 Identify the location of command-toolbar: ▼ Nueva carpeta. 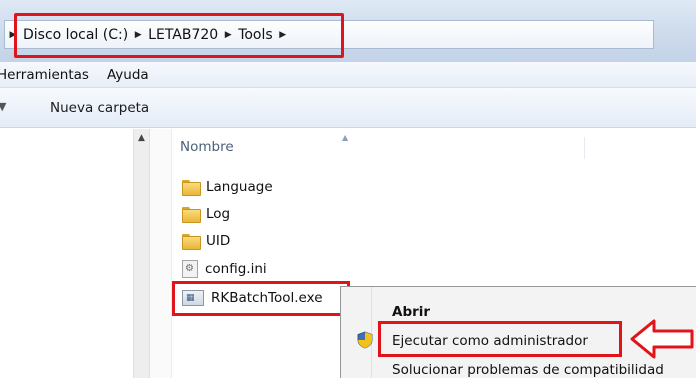
(348, 108).